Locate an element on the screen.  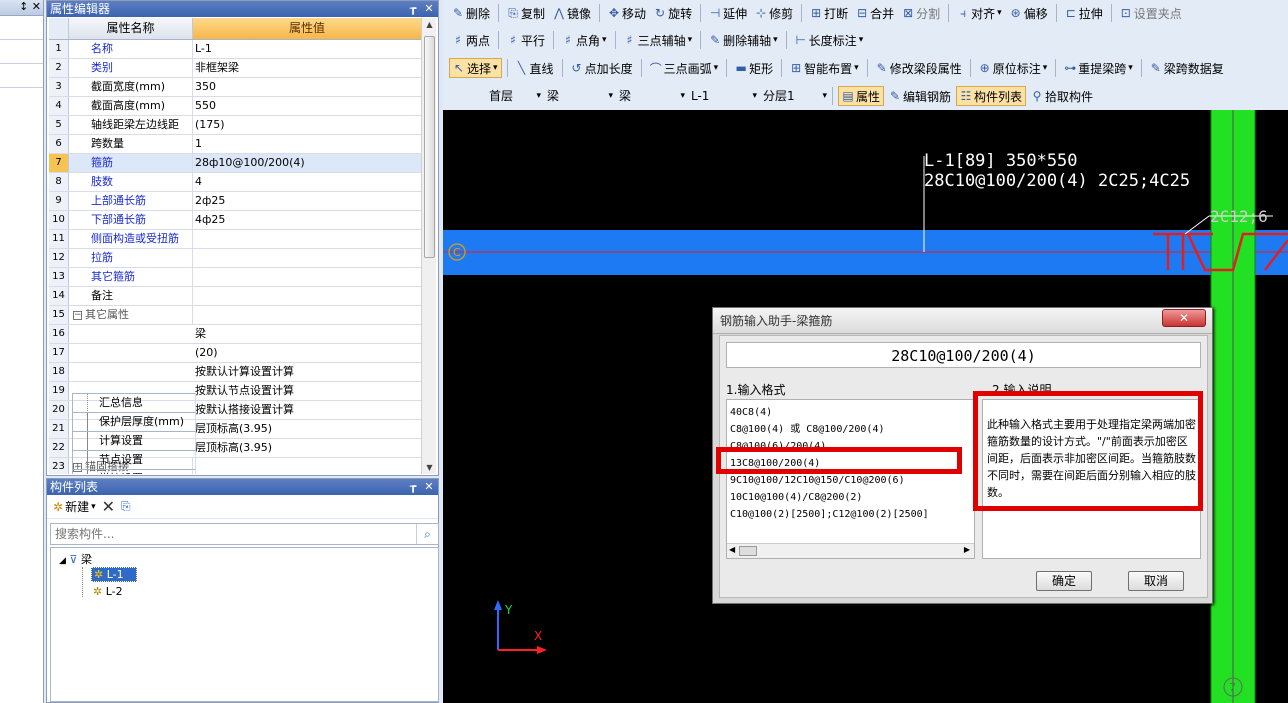
property-row: 2 类别 非框架梁 is located at coordinates (235, 68).